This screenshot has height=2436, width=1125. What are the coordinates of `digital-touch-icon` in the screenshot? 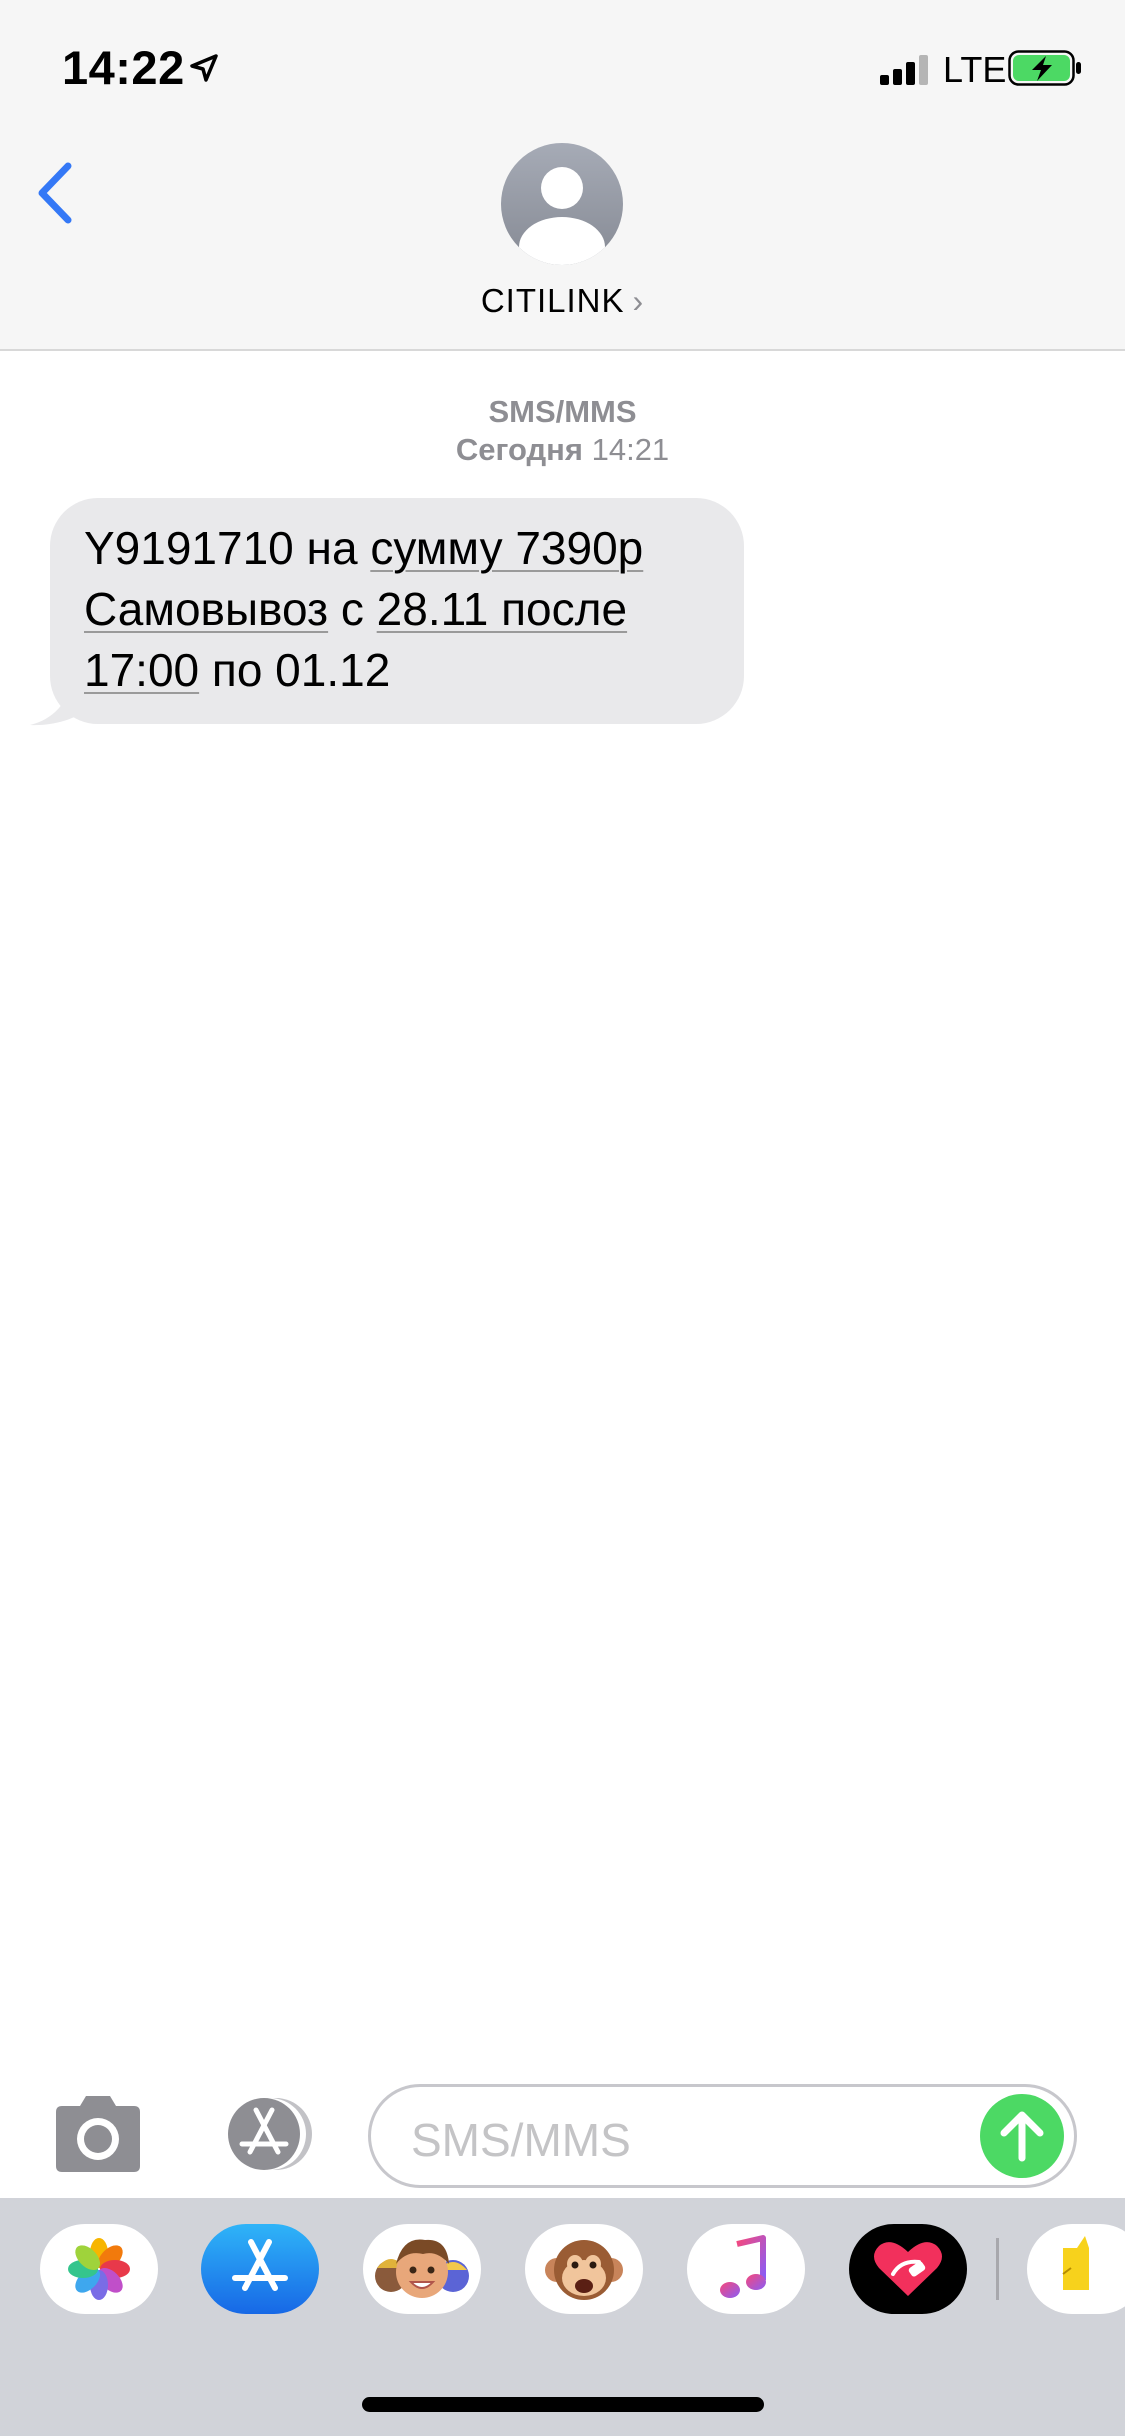 It's located at (908, 2269).